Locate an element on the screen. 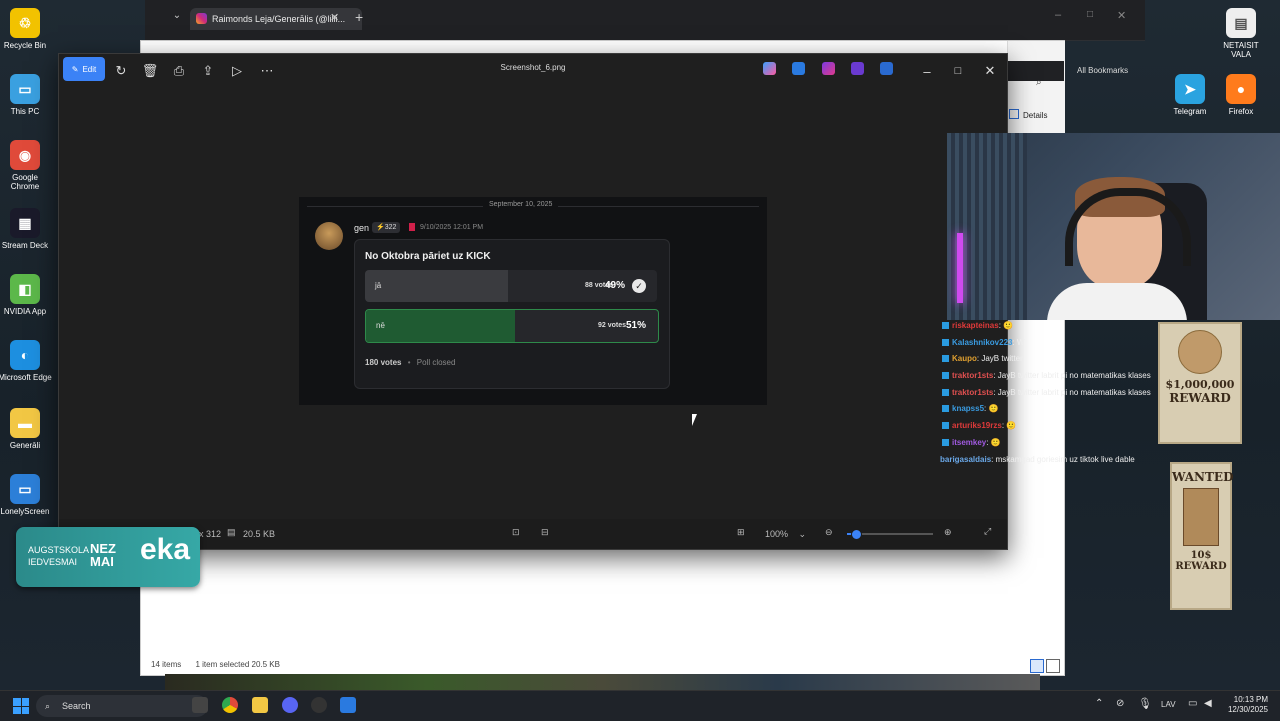 Image resolution: width=1280 pixels, height=721 pixels. designer-icon is located at coordinates (798, 68).